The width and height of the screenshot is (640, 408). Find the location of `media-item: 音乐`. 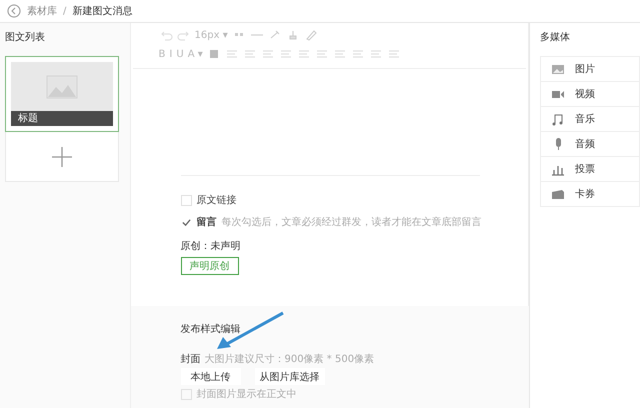

media-item: 音乐 is located at coordinates (590, 119).